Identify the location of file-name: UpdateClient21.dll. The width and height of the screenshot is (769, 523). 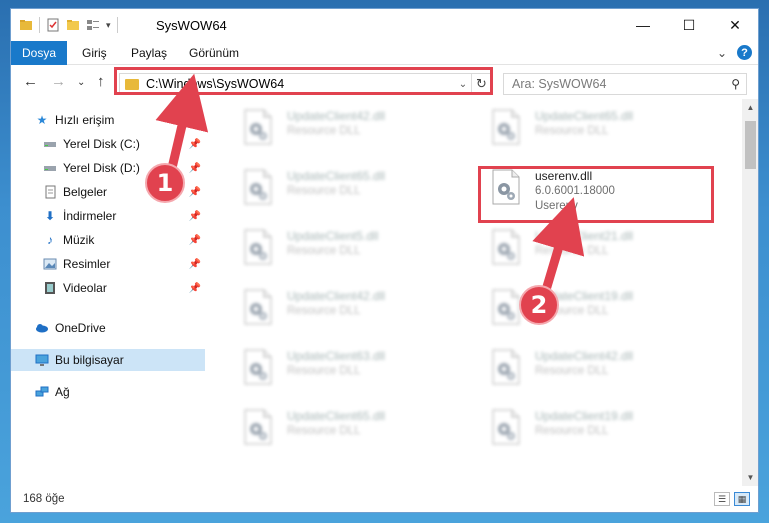
(584, 236).